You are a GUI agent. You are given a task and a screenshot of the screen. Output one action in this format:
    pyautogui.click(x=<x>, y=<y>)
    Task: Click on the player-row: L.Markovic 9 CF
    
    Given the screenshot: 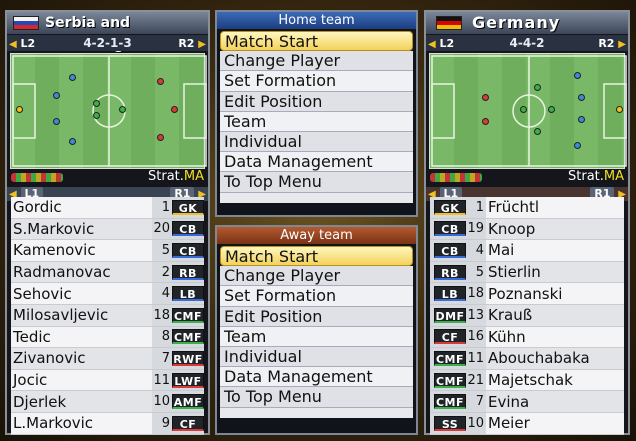 What is the action you would take?
    pyautogui.click(x=107, y=423)
    